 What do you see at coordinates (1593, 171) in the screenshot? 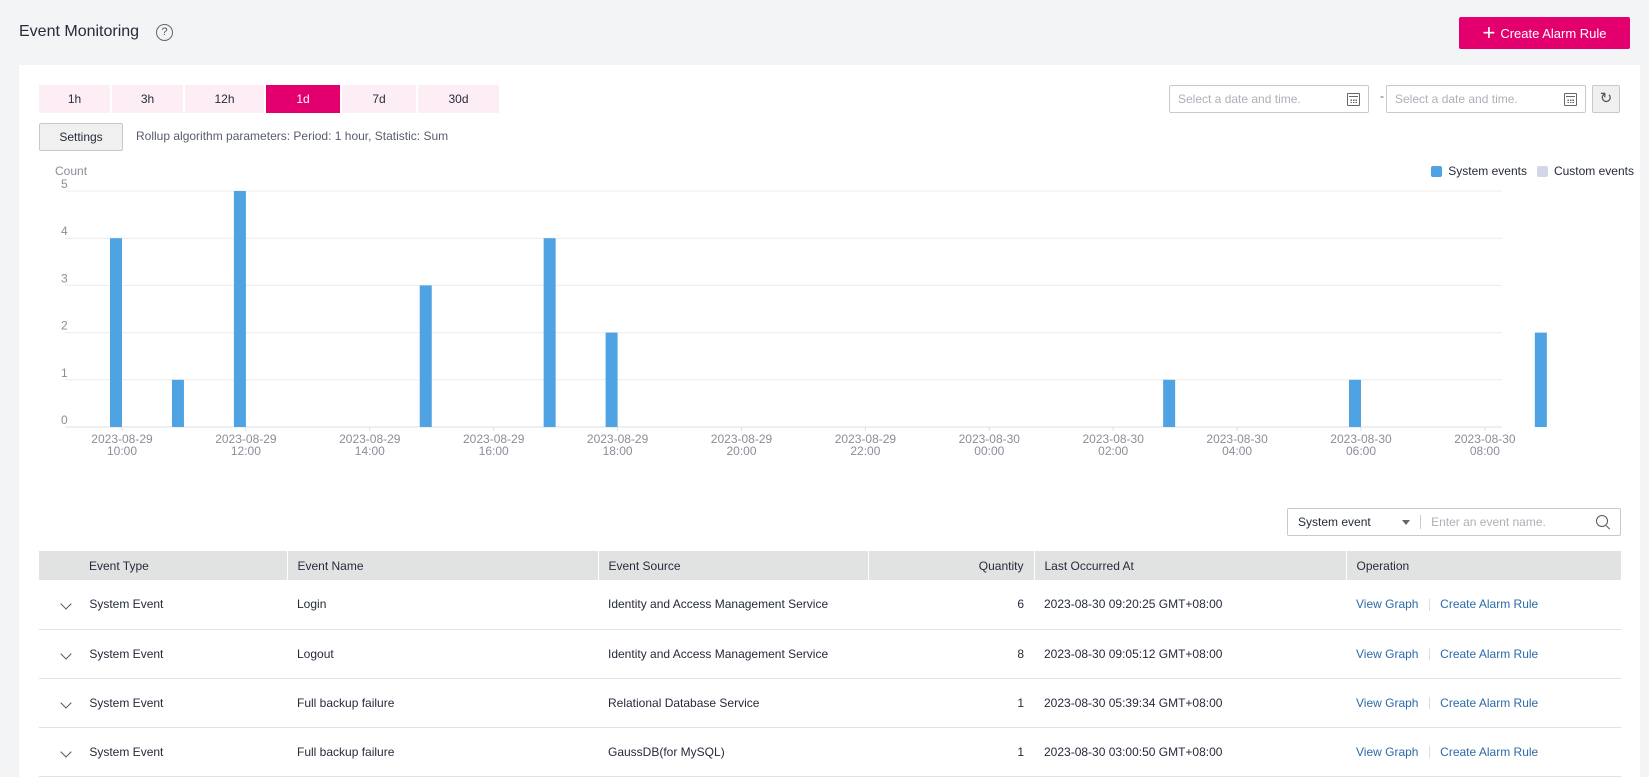
I see `legend-label: Custom events` at bounding box center [1593, 171].